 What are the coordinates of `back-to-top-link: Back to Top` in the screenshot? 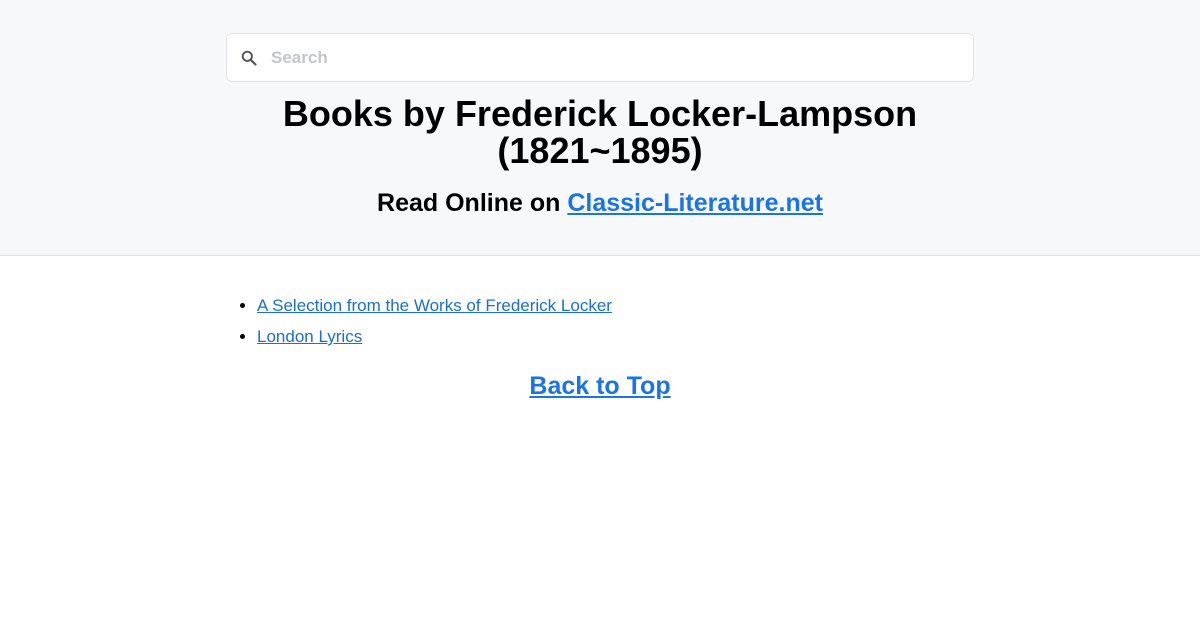 It's located at (599, 386).